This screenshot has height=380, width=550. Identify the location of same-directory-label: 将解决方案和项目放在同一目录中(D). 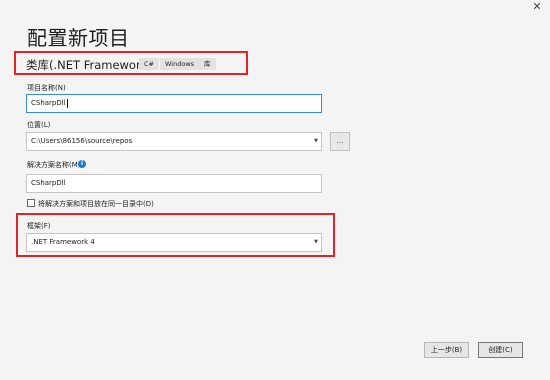
(96, 204).